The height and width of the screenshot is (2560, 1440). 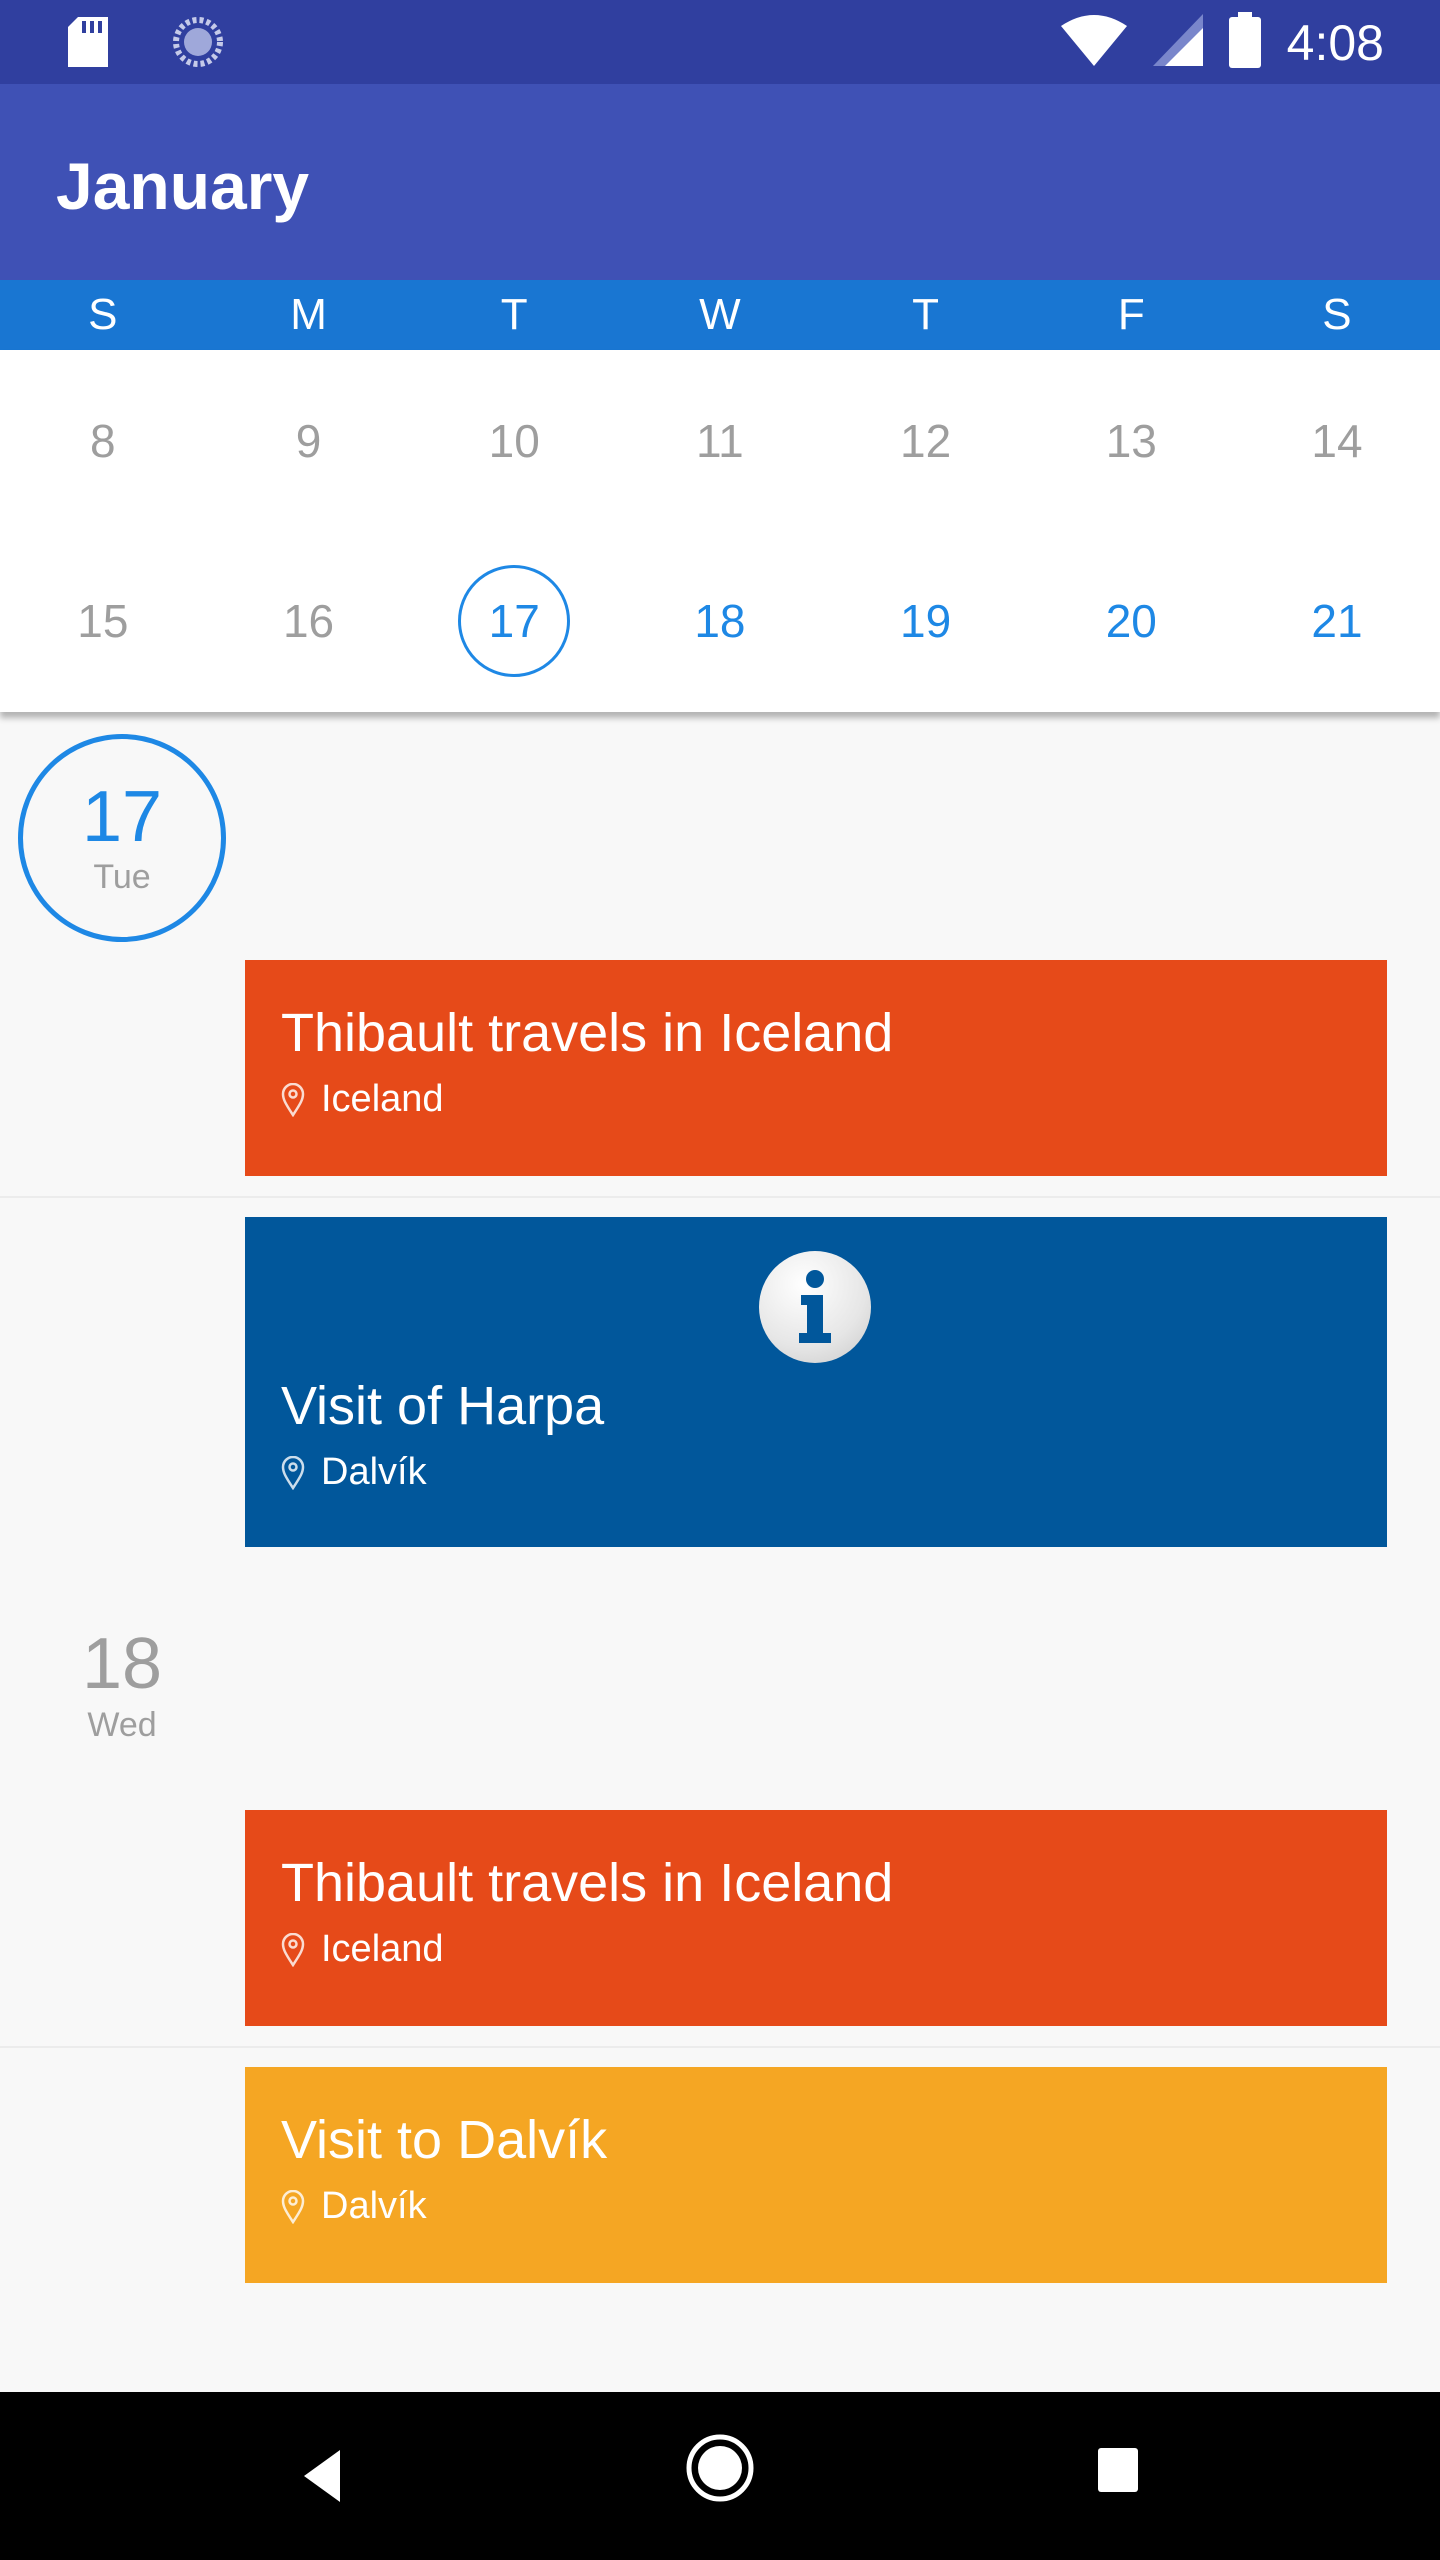 What do you see at coordinates (309, 441) in the screenshot?
I see `calendar-day: 9` at bounding box center [309, 441].